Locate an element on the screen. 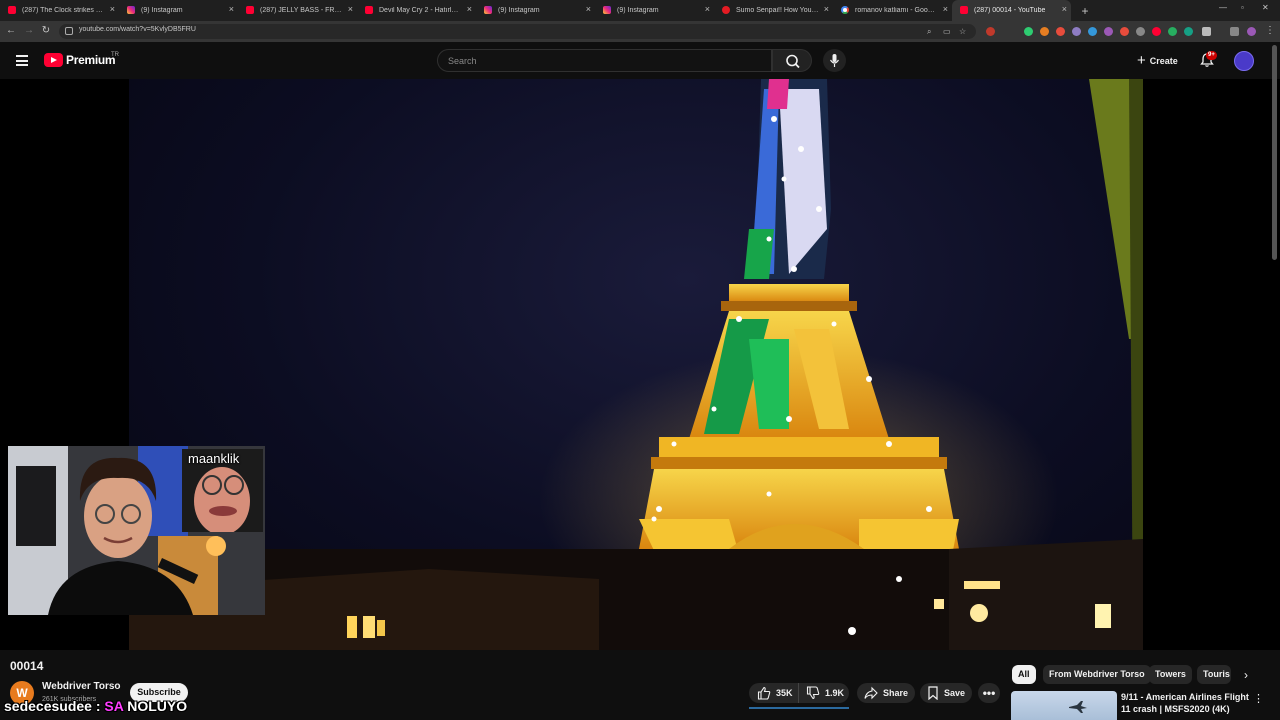  search-box is located at coordinates (604, 60).